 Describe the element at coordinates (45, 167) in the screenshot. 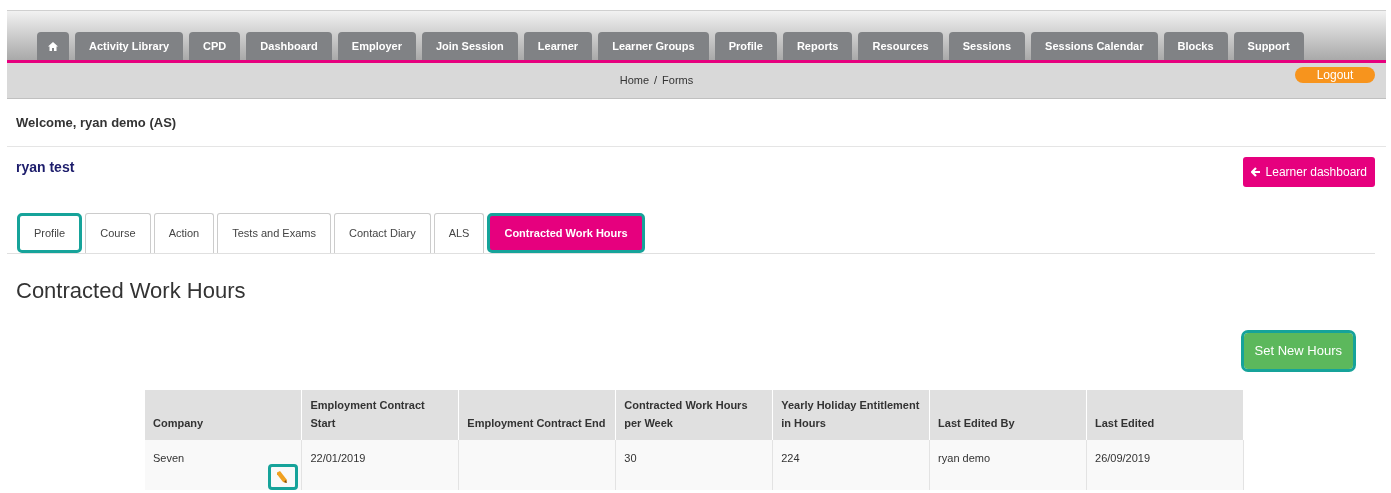

I see `learner-name: ryan test` at that location.